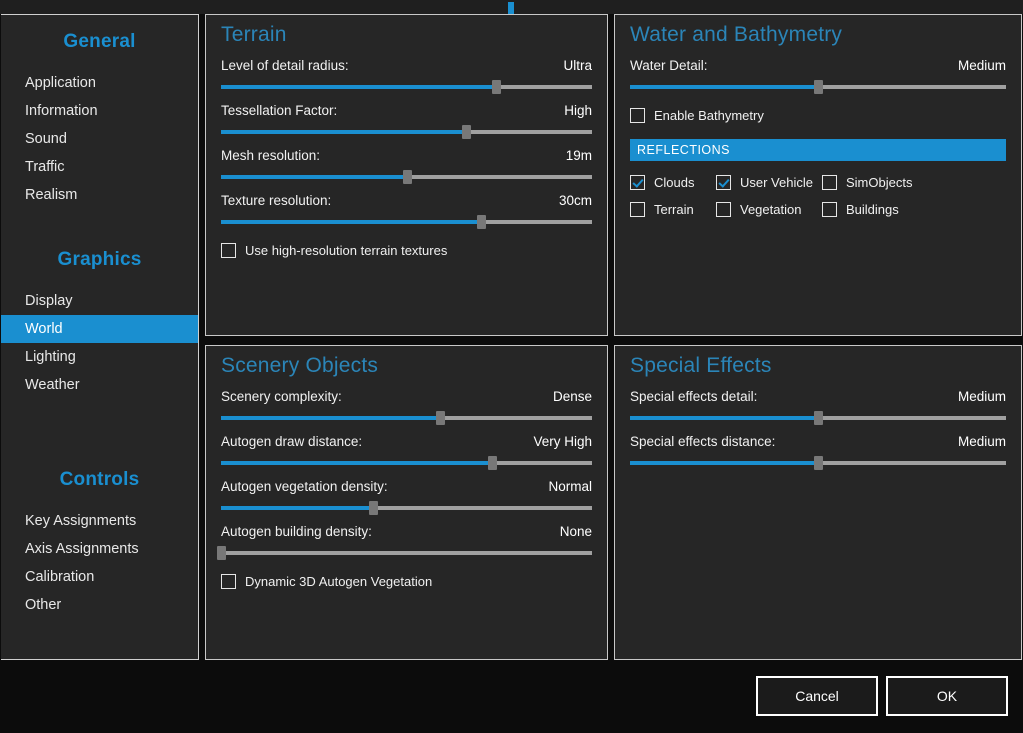  What do you see at coordinates (99, 521) in the screenshot?
I see `sidebar-item-key-assignments: Key Assignments` at bounding box center [99, 521].